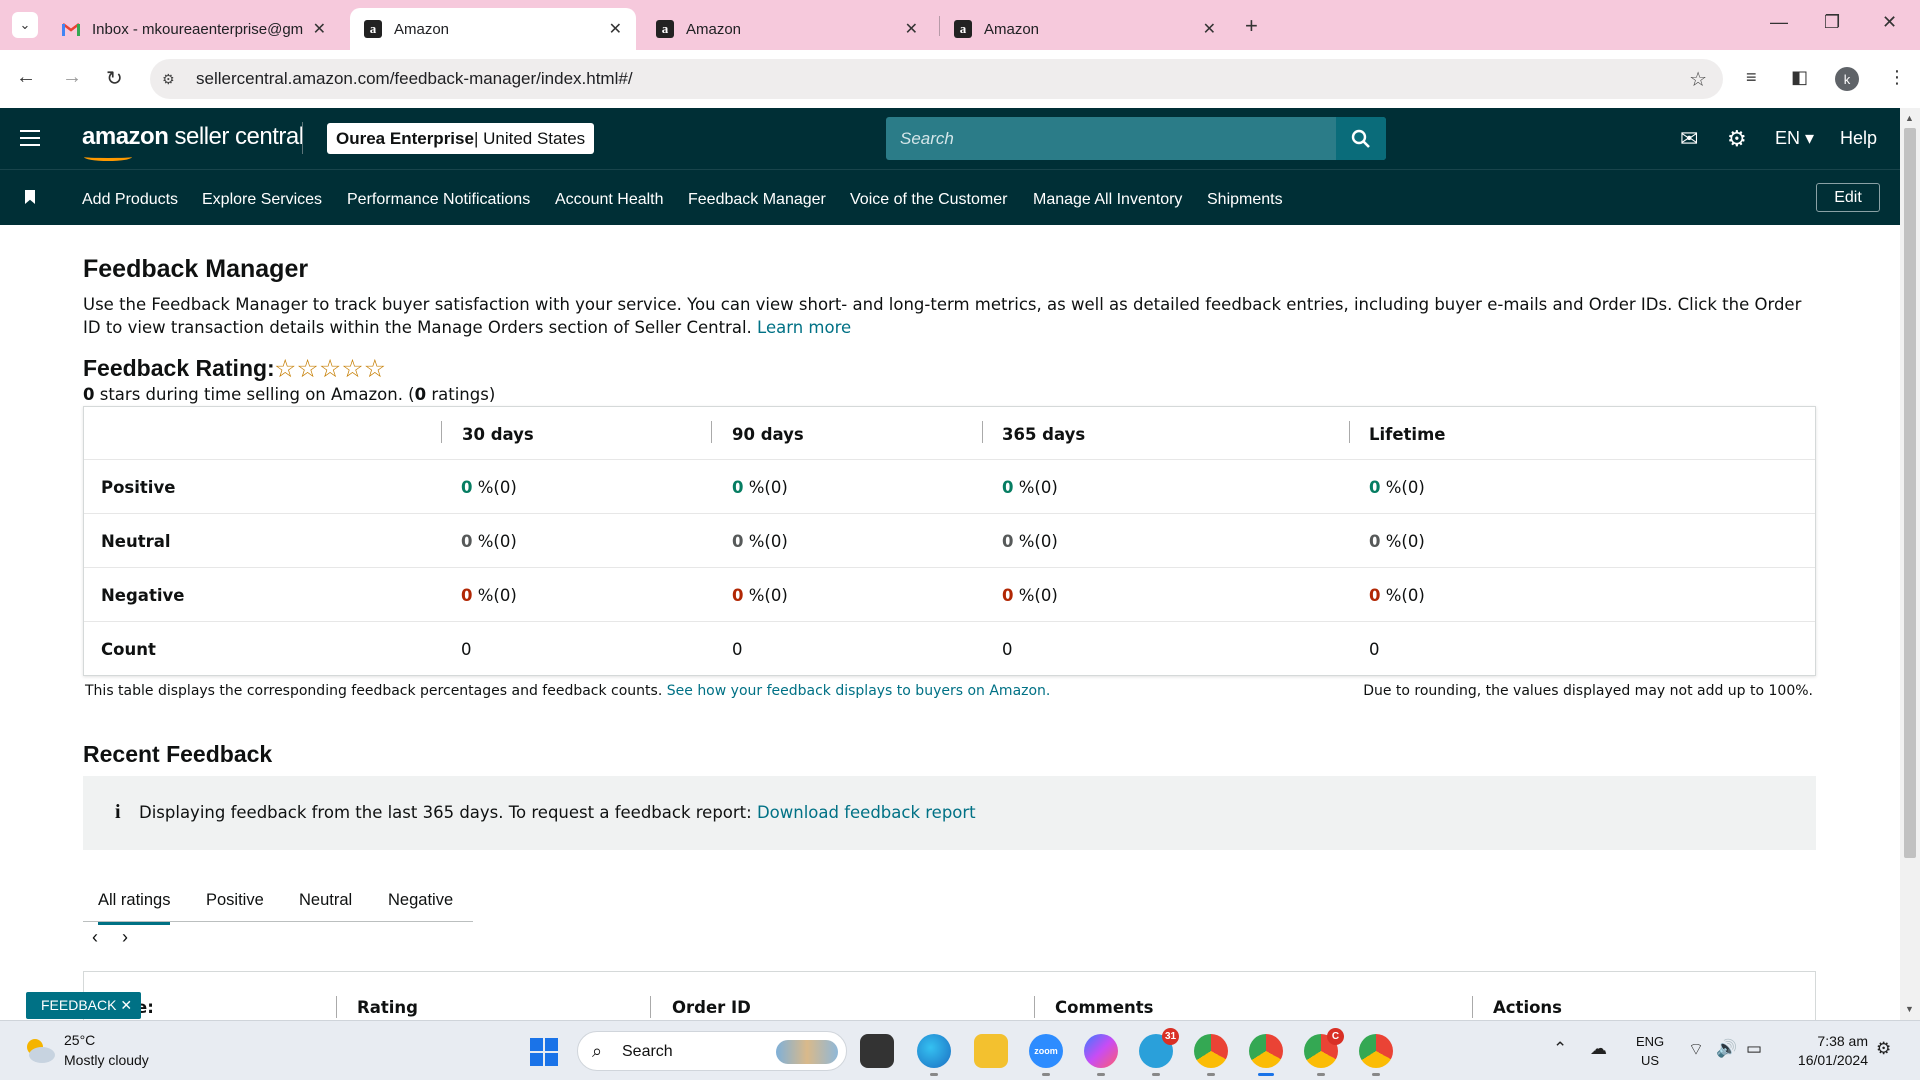  I want to click on seller-search-input: Search, so click(1136, 138).